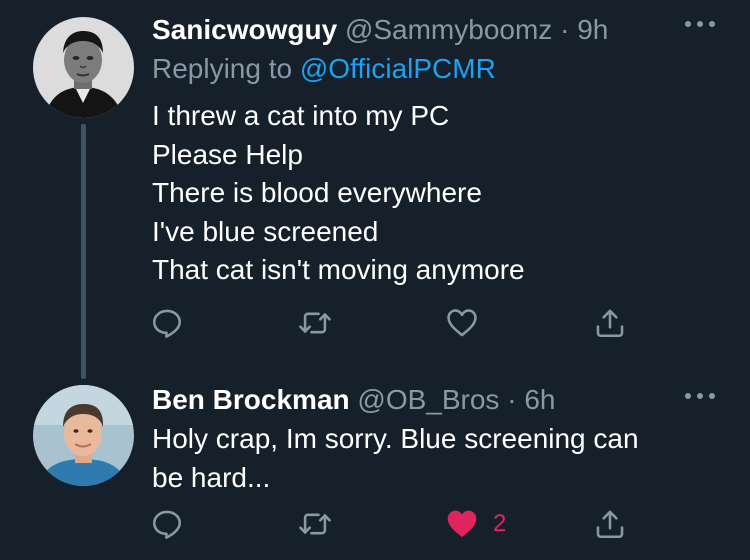 The image size is (750, 560). What do you see at coordinates (592, 29) in the screenshot?
I see `timestamp: 9h` at bounding box center [592, 29].